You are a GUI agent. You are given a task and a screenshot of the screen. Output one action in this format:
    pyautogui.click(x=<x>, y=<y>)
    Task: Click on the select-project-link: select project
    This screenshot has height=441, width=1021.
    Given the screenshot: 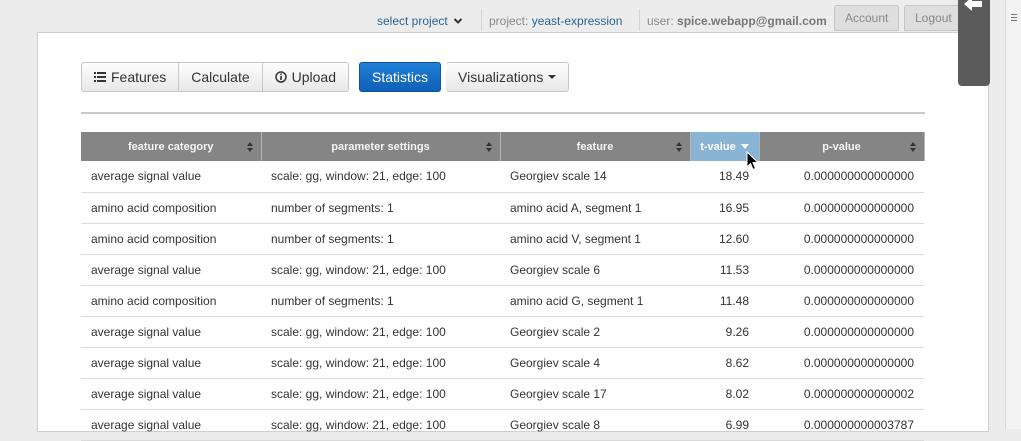 What is the action you would take?
    pyautogui.click(x=412, y=21)
    